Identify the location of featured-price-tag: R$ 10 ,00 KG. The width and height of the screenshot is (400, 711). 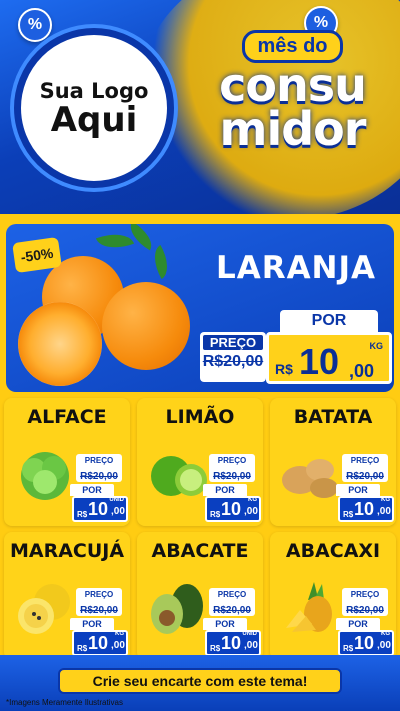
(329, 358).